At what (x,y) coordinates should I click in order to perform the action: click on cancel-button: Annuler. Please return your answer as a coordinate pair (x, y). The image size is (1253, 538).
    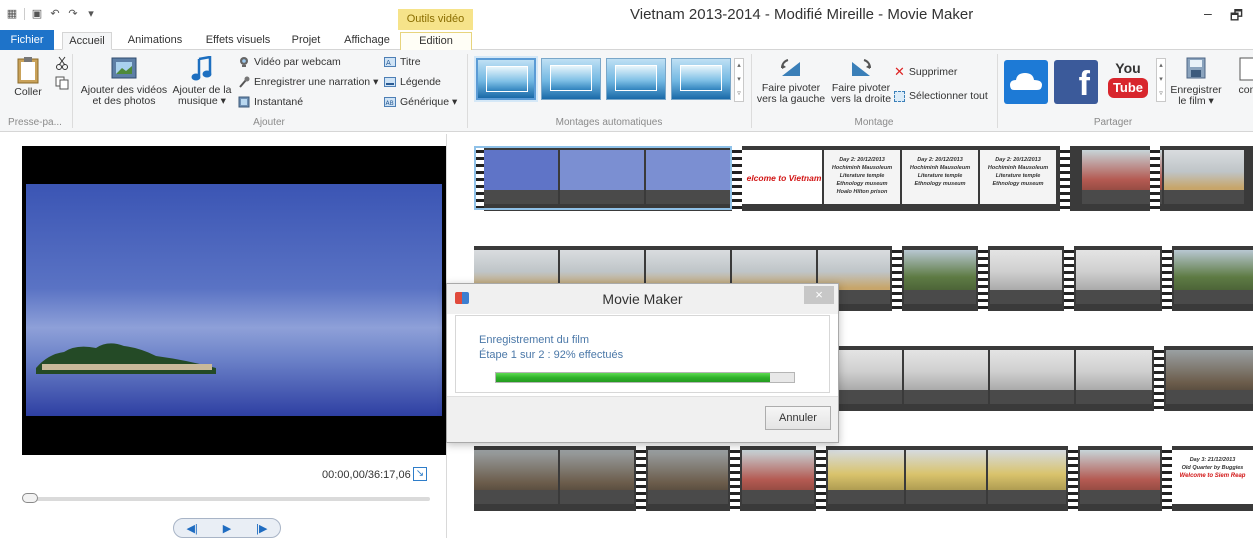
    Looking at the image, I should click on (798, 418).